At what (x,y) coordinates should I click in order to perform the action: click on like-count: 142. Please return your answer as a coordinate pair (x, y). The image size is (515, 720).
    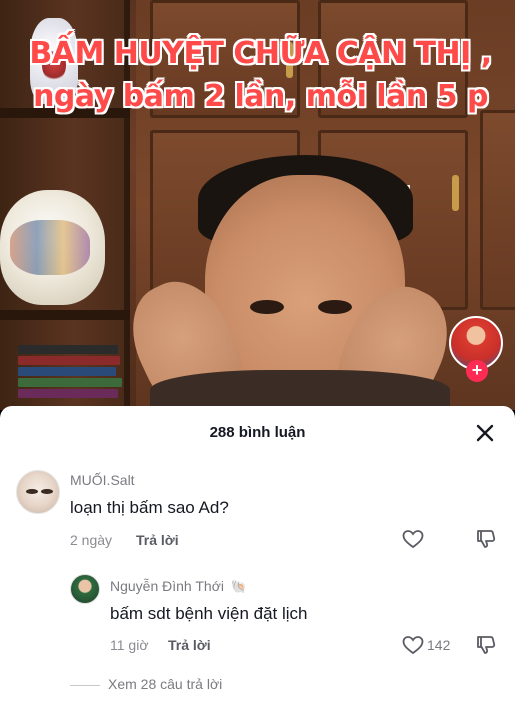
    Looking at the image, I should click on (439, 645).